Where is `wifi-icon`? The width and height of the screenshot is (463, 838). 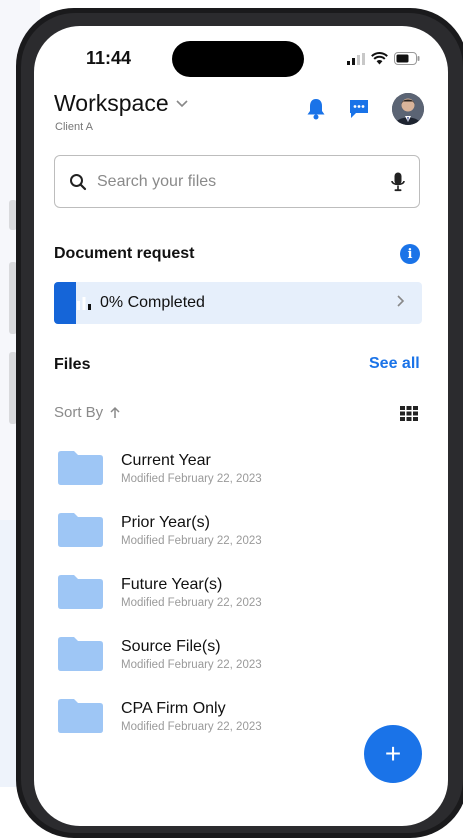
wifi-icon is located at coordinates (379, 58).